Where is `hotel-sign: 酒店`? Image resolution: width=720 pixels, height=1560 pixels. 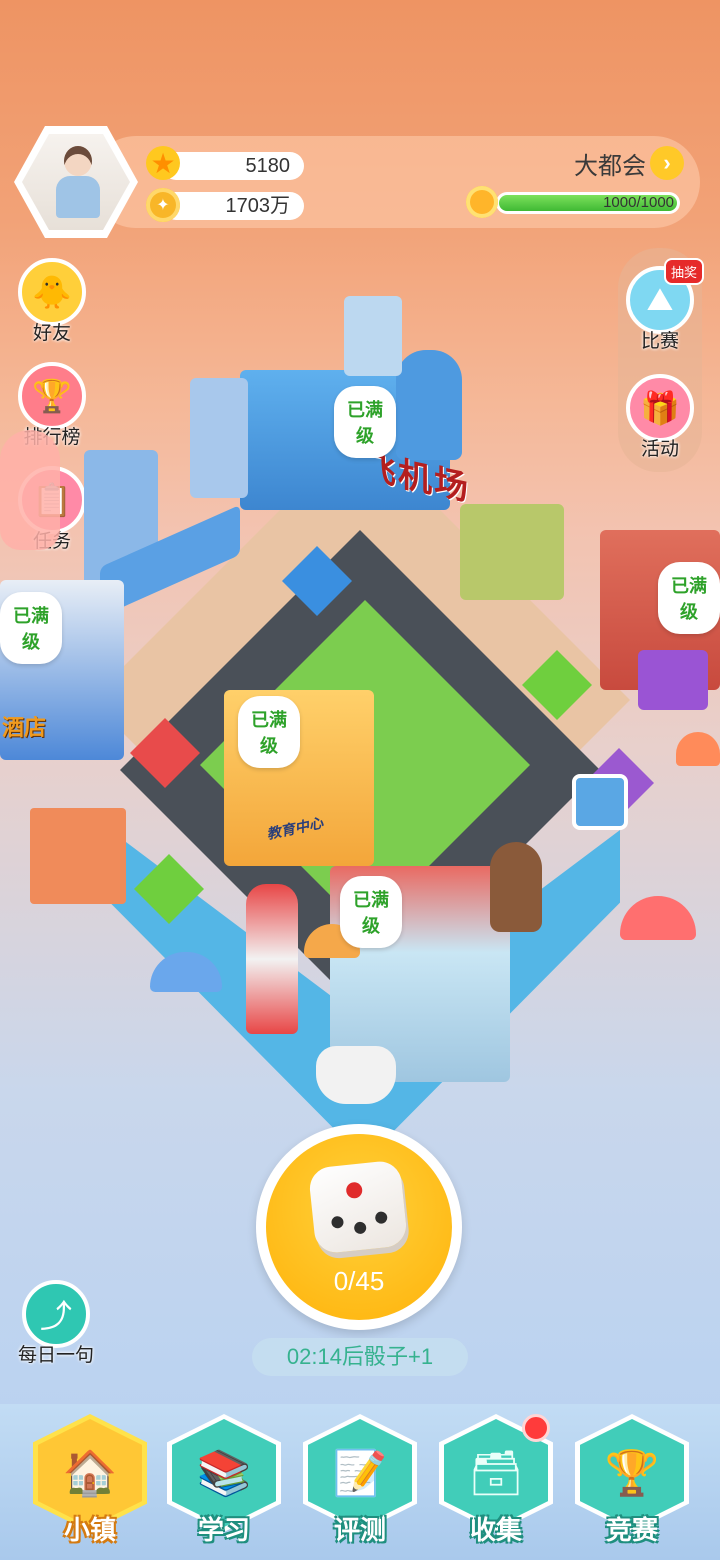 hotel-sign: 酒店 is located at coordinates (24, 727).